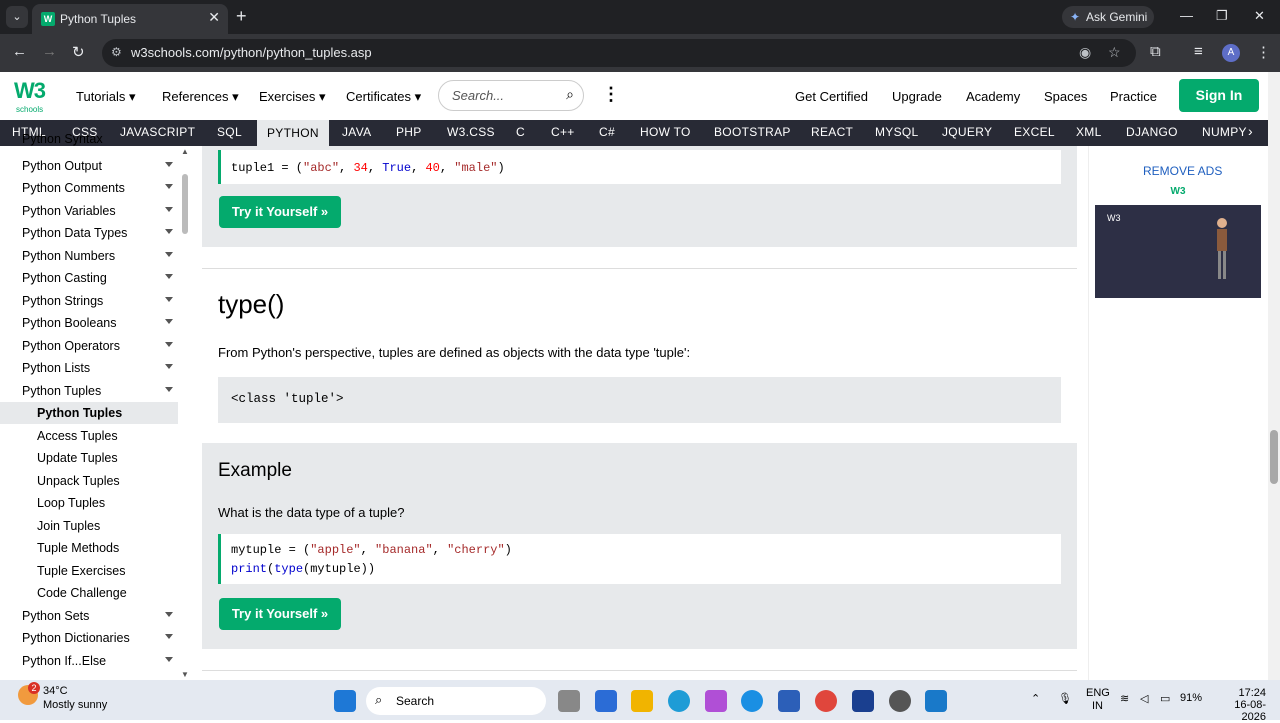 This screenshot has width=1280, height=723. Describe the element at coordinates (1144, 698) in the screenshot. I see `volume-icon: ◁` at that location.